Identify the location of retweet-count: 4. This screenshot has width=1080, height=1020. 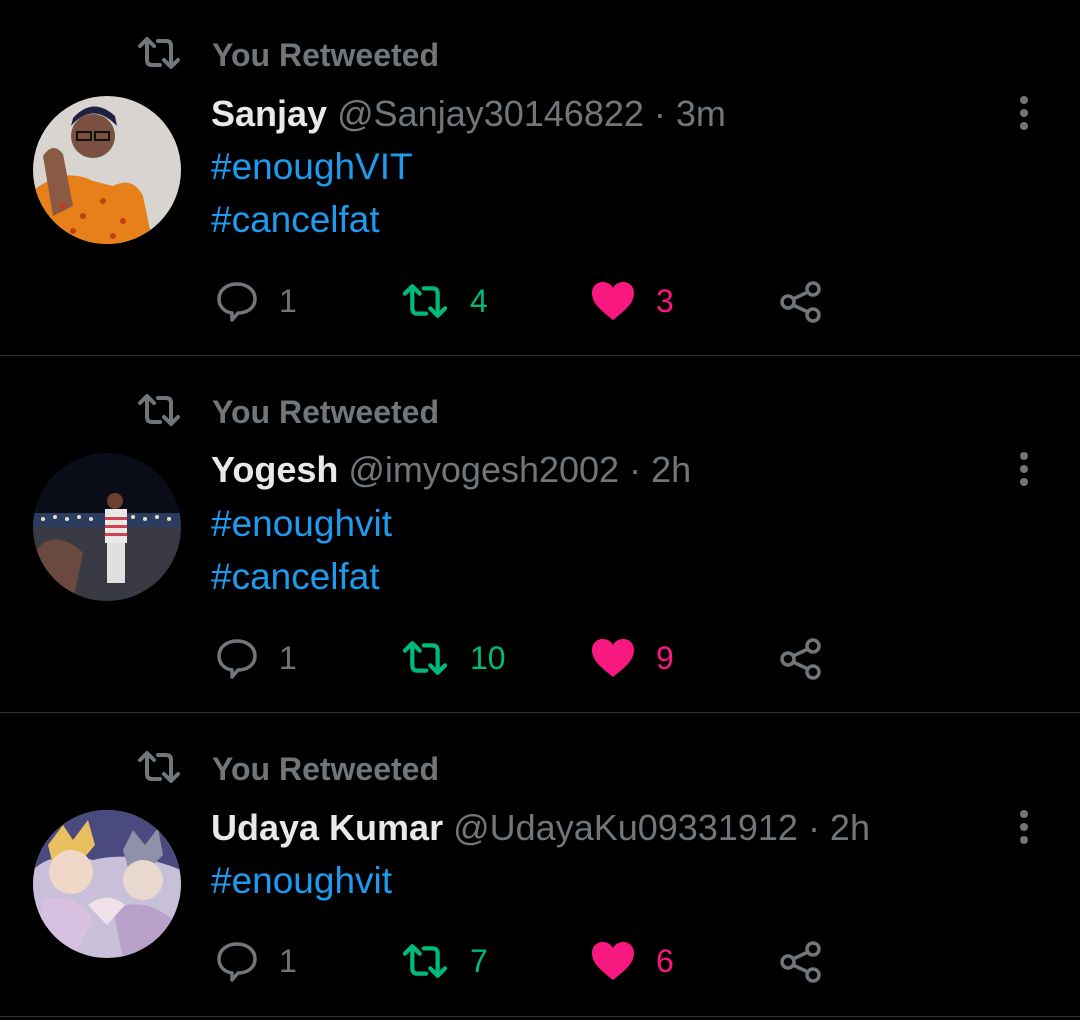
(479, 300).